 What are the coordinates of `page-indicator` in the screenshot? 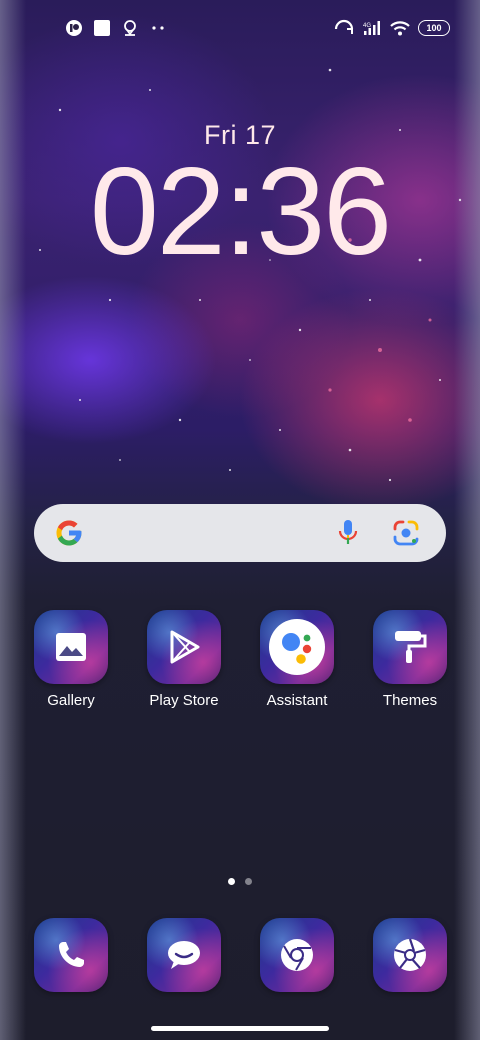 It's located at (240, 881).